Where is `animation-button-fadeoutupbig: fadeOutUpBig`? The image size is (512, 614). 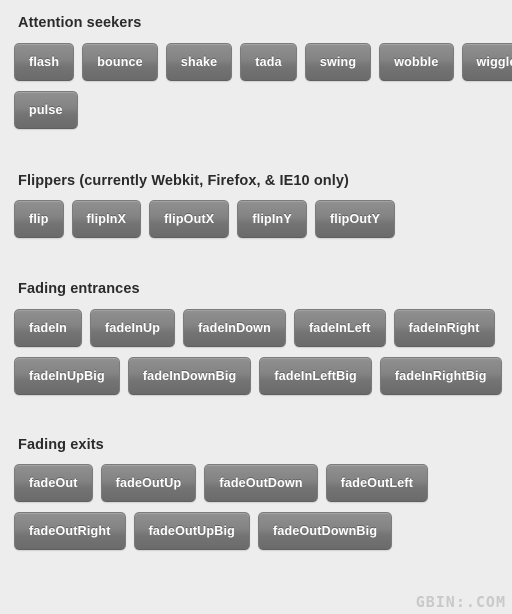
animation-button-fadeoutupbig: fadeOutUpBig is located at coordinates (191, 531).